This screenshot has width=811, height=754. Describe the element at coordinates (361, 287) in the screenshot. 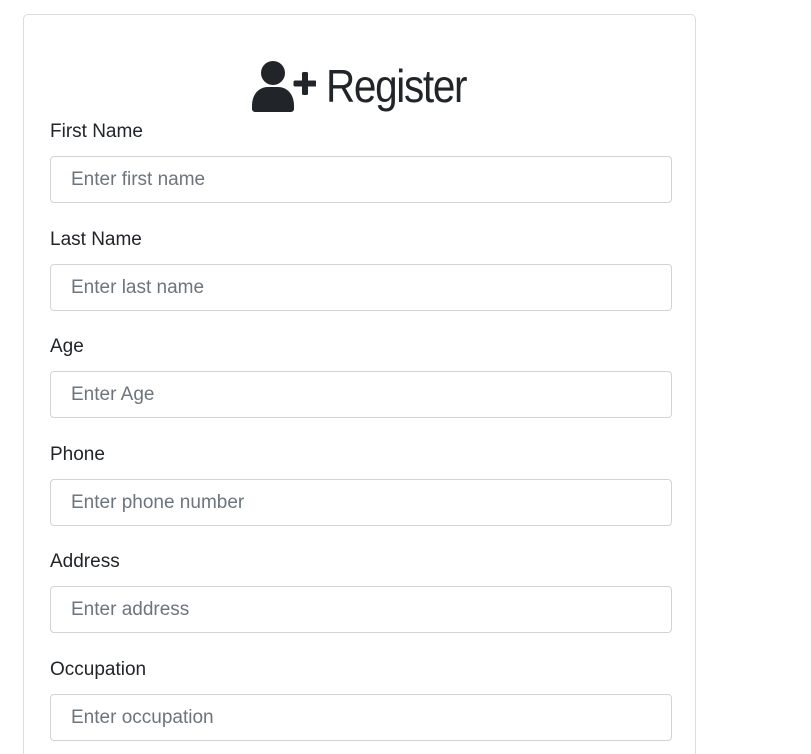

I see `last-name-input` at that location.